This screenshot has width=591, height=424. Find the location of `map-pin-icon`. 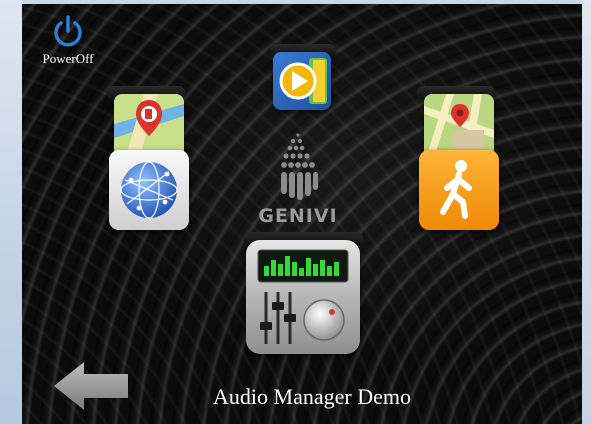

map-pin-icon is located at coordinates (459, 123).